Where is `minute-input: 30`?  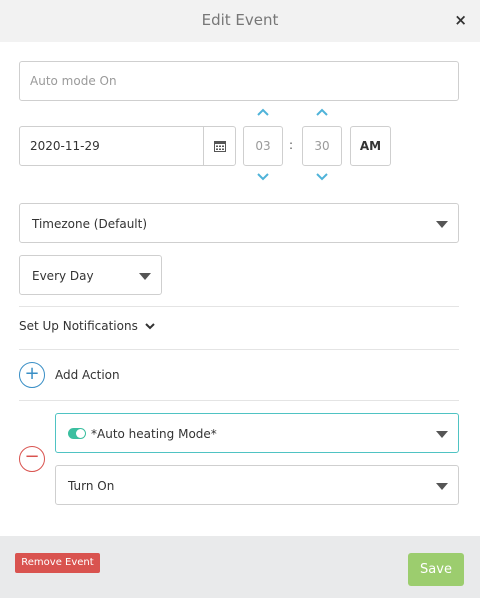
minute-input: 30 is located at coordinates (322, 146).